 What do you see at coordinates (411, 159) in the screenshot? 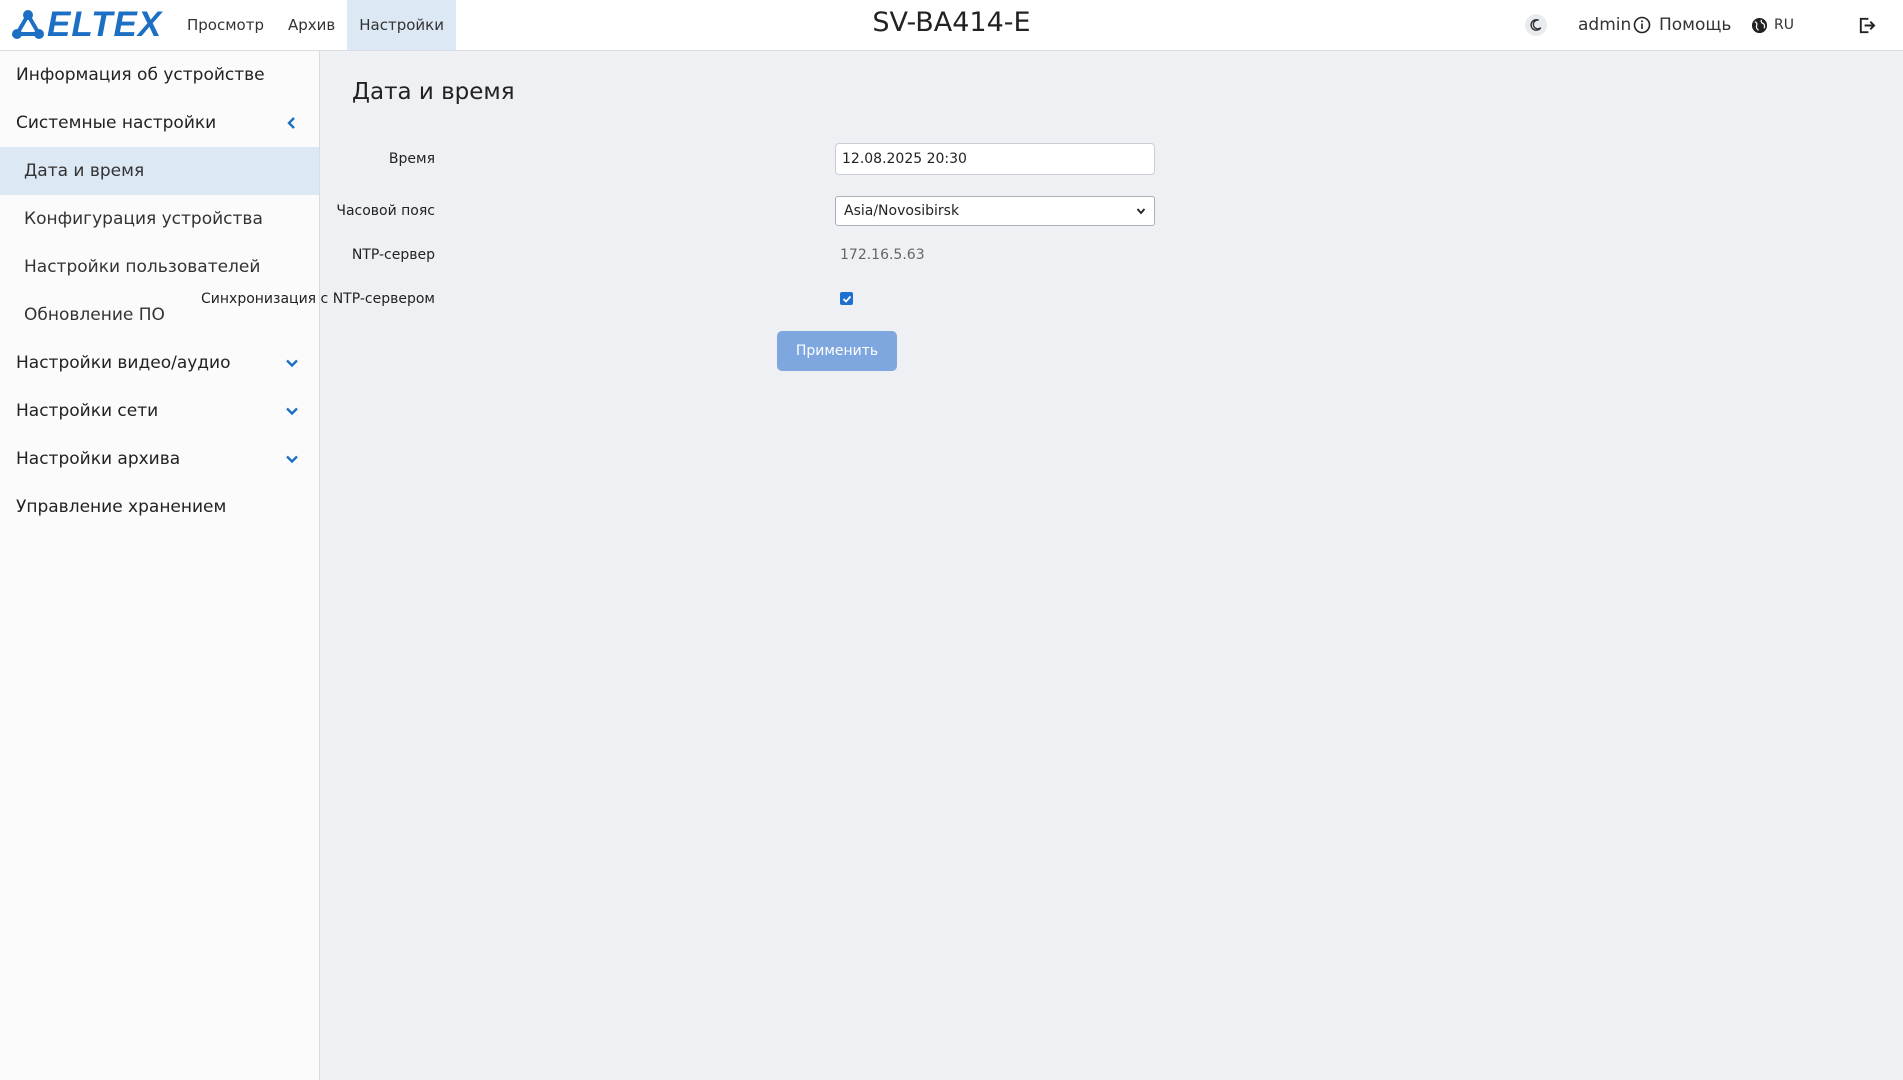
I see `time-label: Время` at bounding box center [411, 159].